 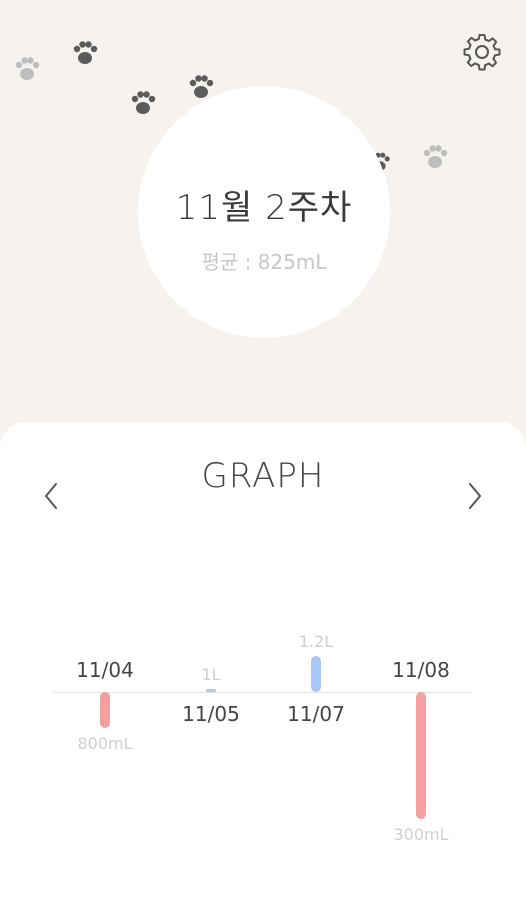 I want to click on chevron-left-icon, so click(x=51, y=496).